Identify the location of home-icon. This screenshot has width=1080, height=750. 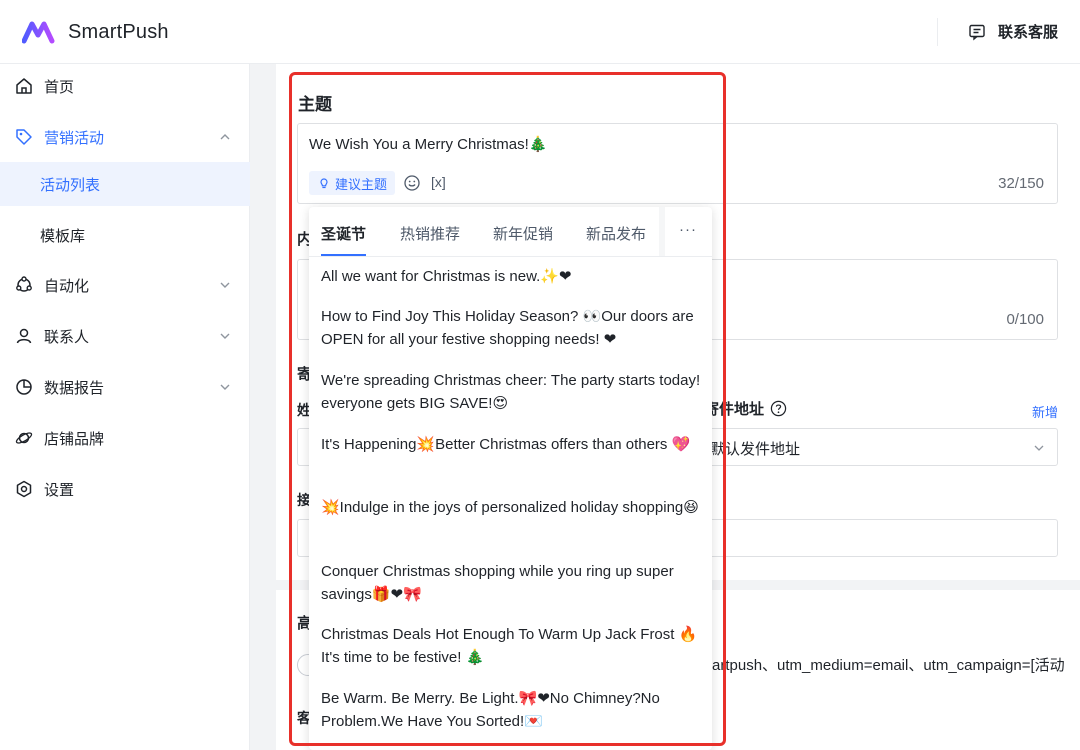
(24, 86).